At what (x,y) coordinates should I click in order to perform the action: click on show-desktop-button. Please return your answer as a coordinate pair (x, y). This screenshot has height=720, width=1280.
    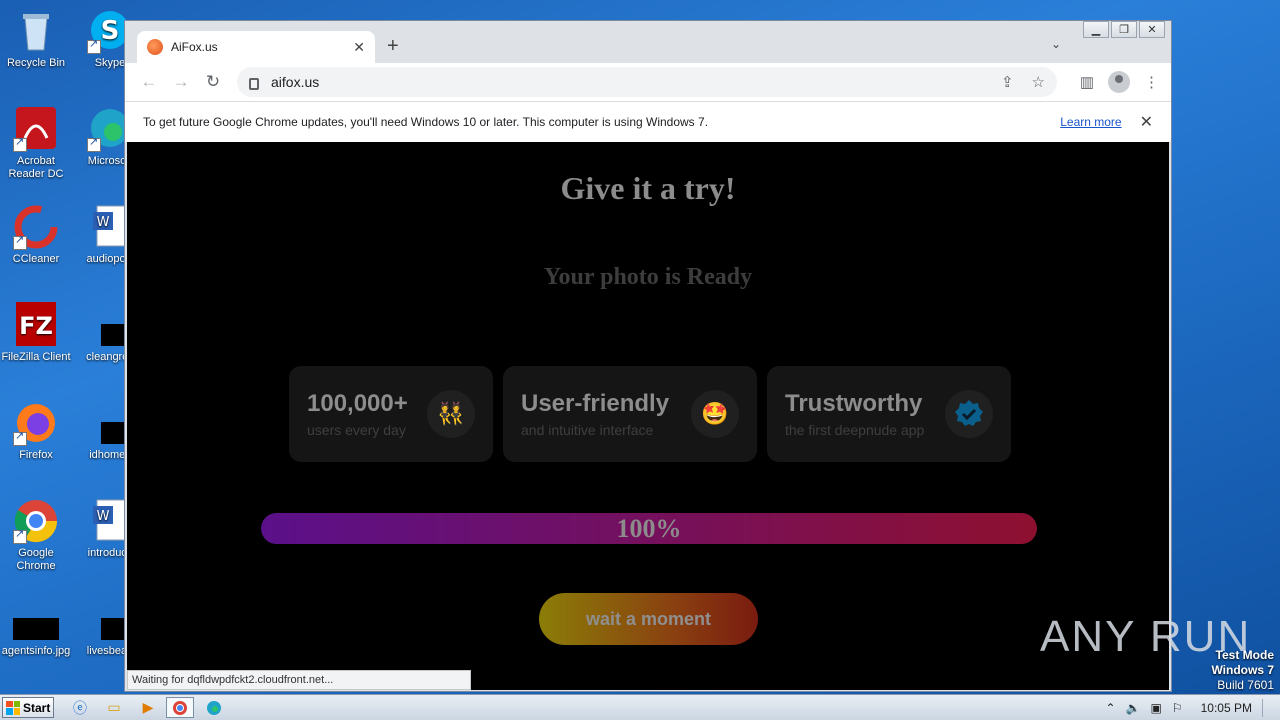
    Looking at the image, I should click on (1268, 708).